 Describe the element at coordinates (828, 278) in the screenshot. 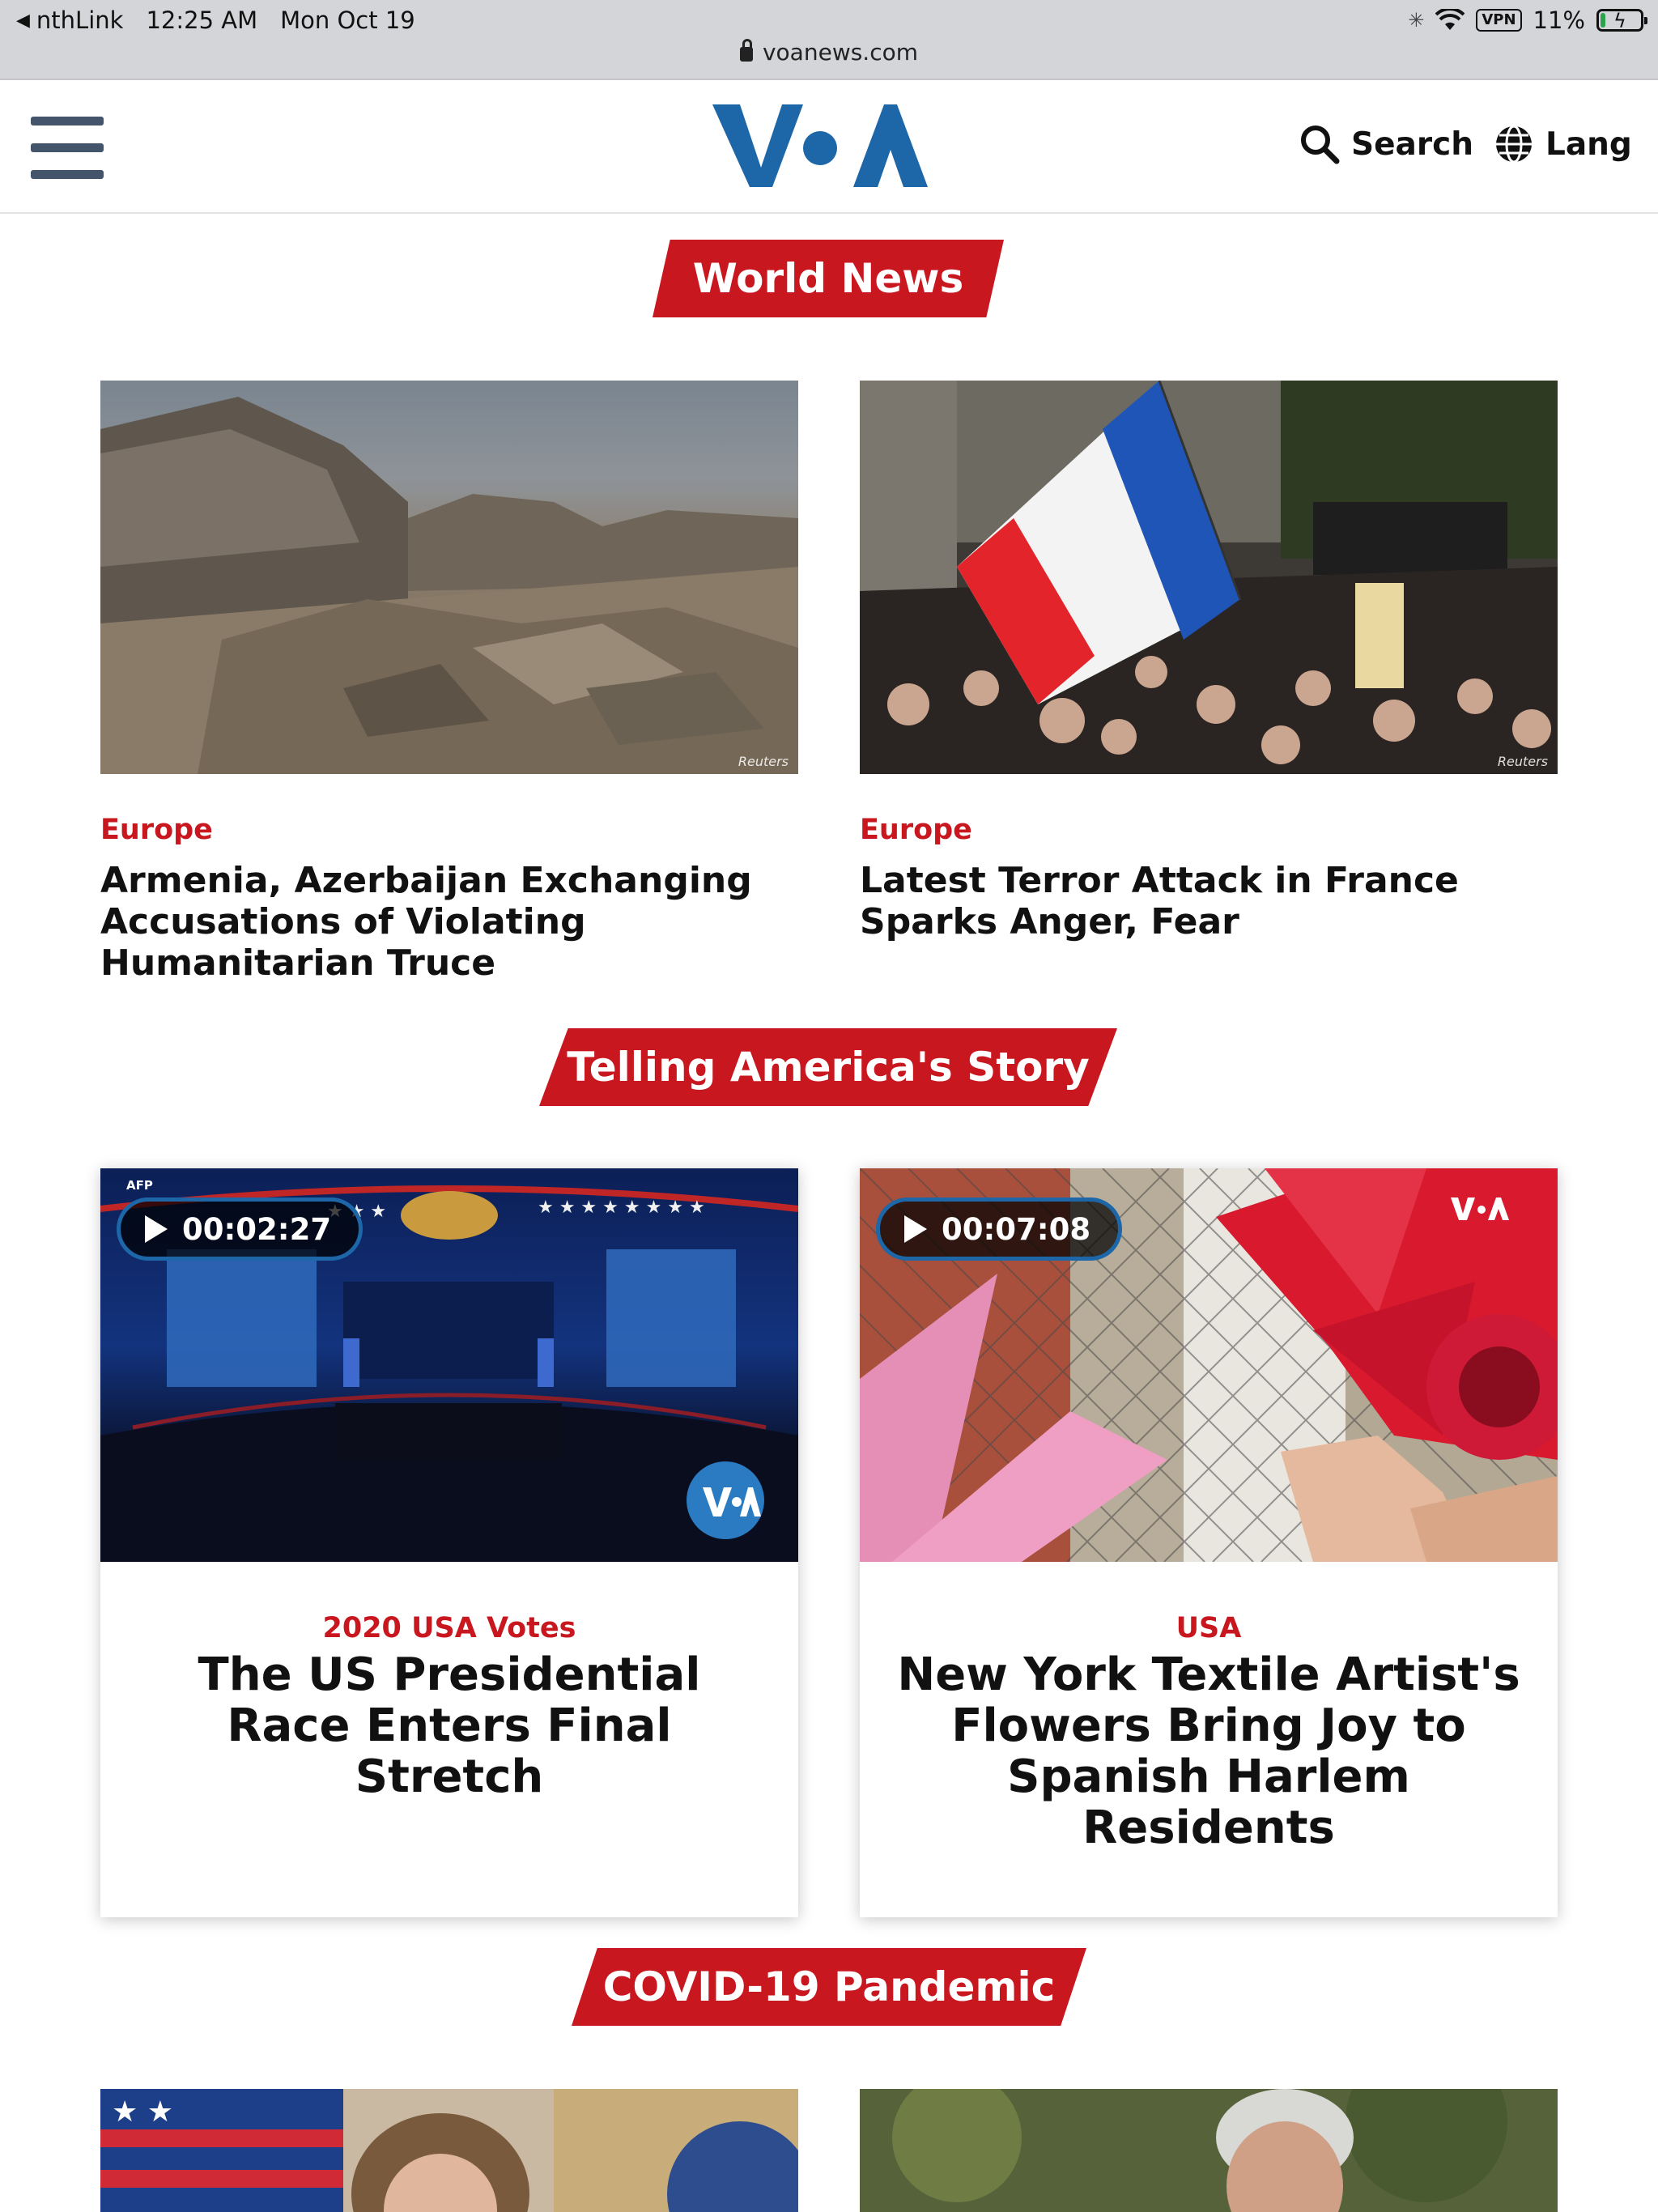

I see `section-title-world-news: World News` at that location.